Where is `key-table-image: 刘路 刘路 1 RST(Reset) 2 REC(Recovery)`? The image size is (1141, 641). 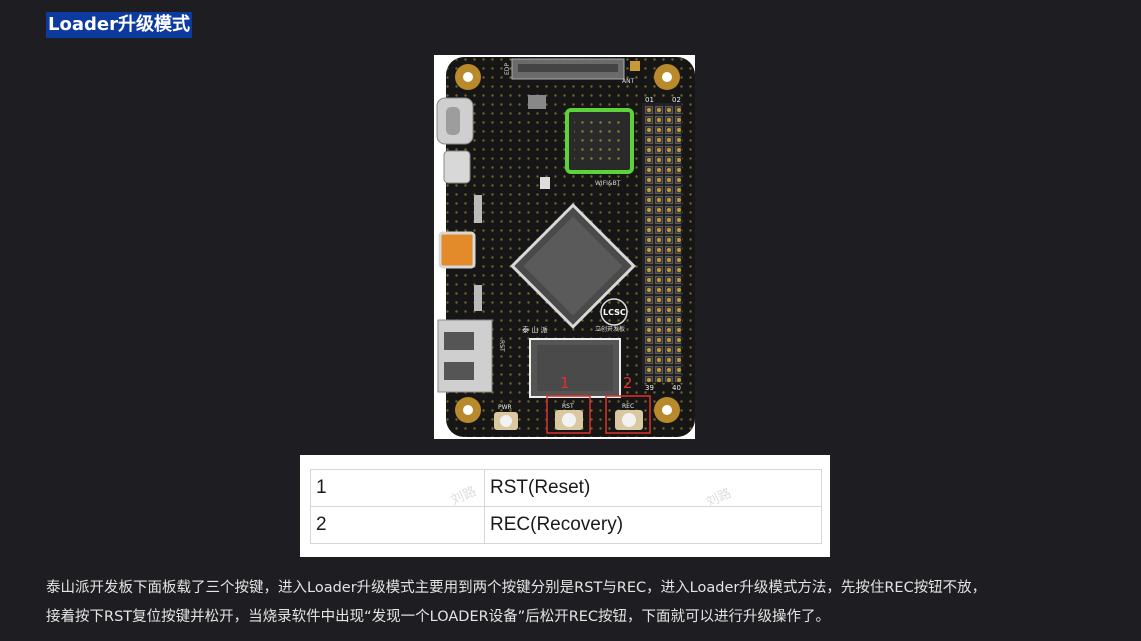 key-table-image: 刘路 刘路 1 RST(Reset) 2 REC(Recovery) is located at coordinates (565, 506).